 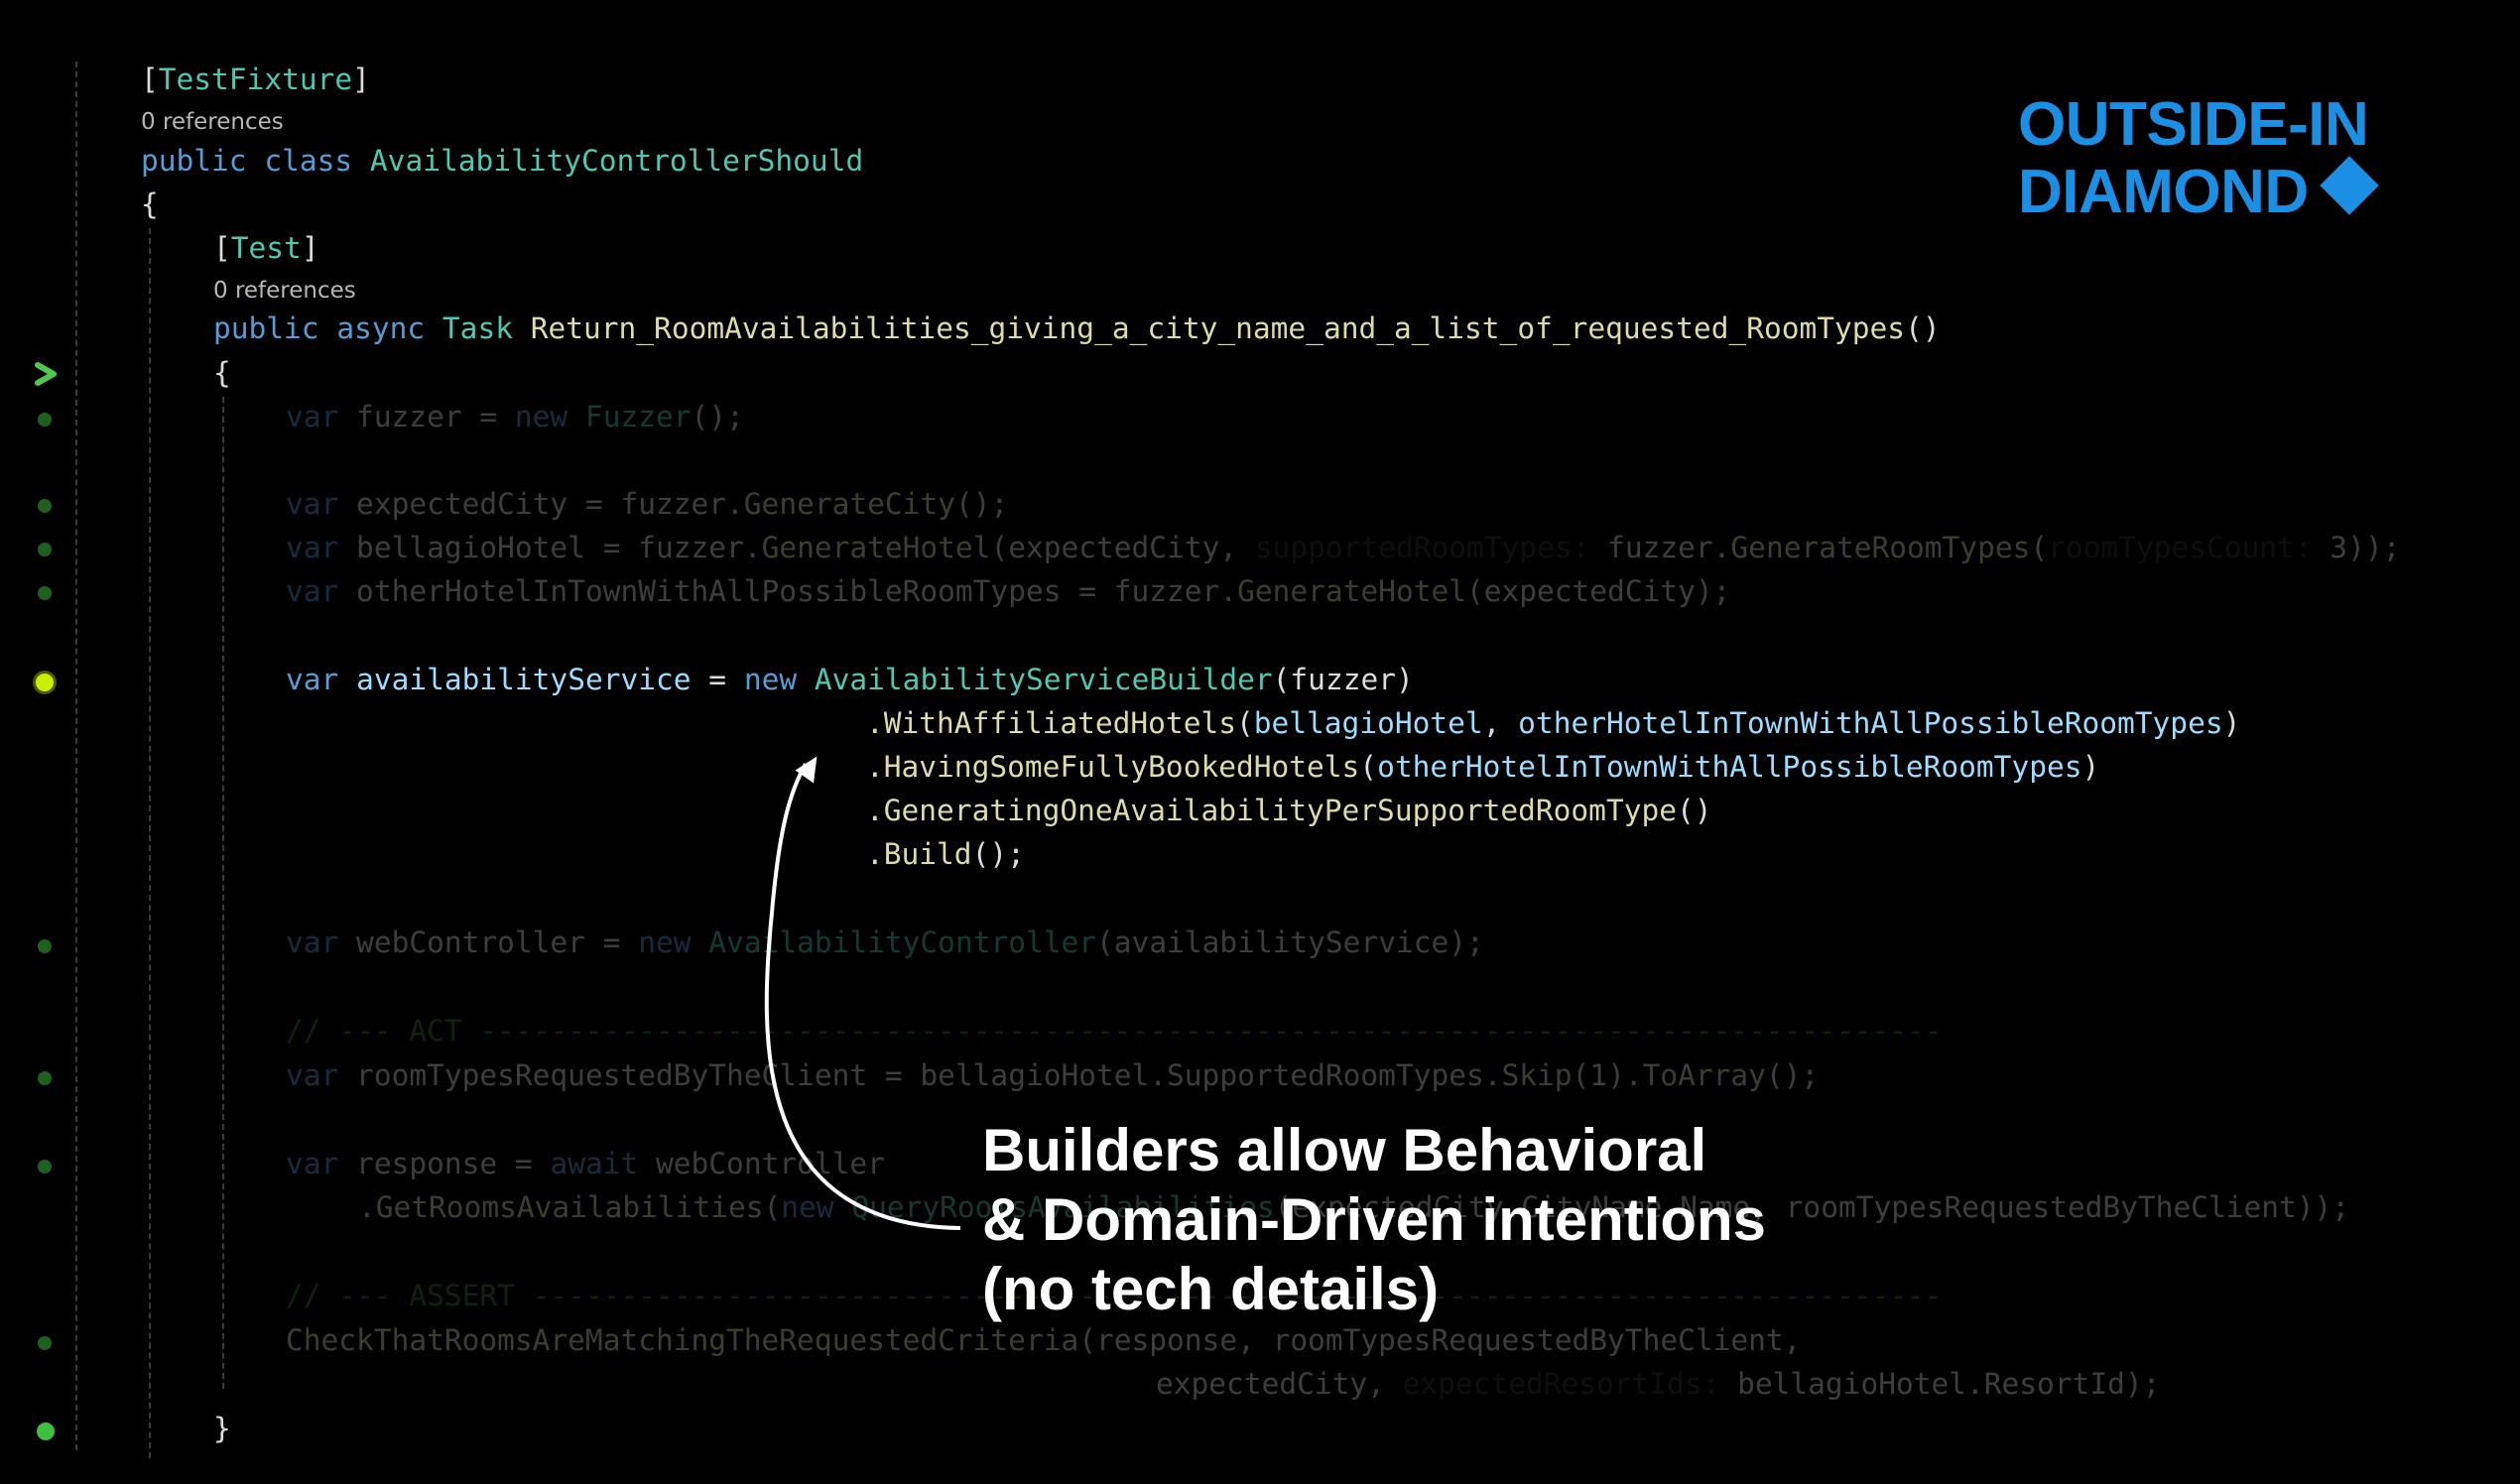 What do you see at coordinates (1344, 1150) in the screenshot?
I see `callout-line-1: Builders allow Behavioral` at bounding box center [1344, 1150].